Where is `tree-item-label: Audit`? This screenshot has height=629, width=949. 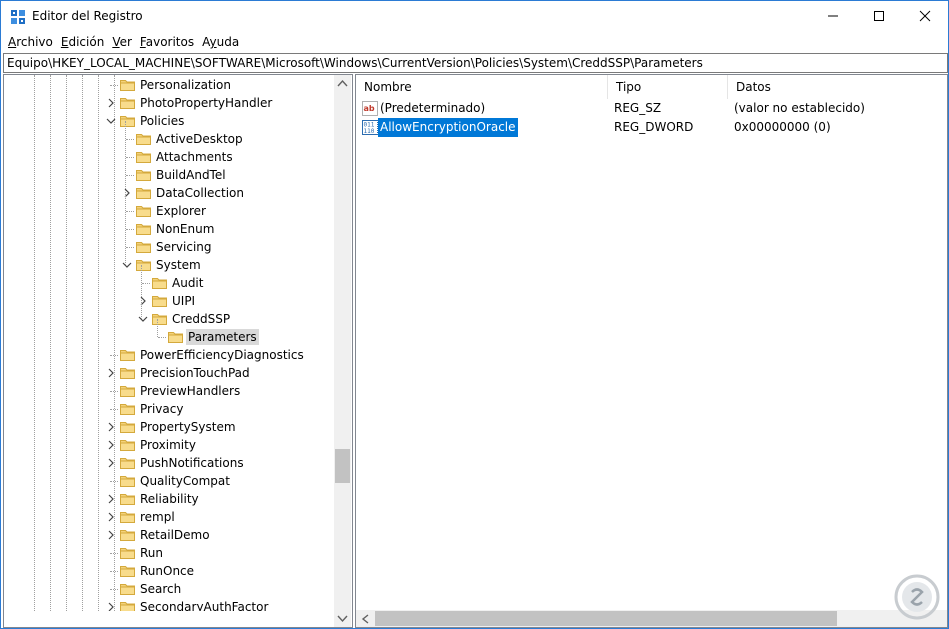
tree-item-label: Audit is located at coordinates (188, 283).